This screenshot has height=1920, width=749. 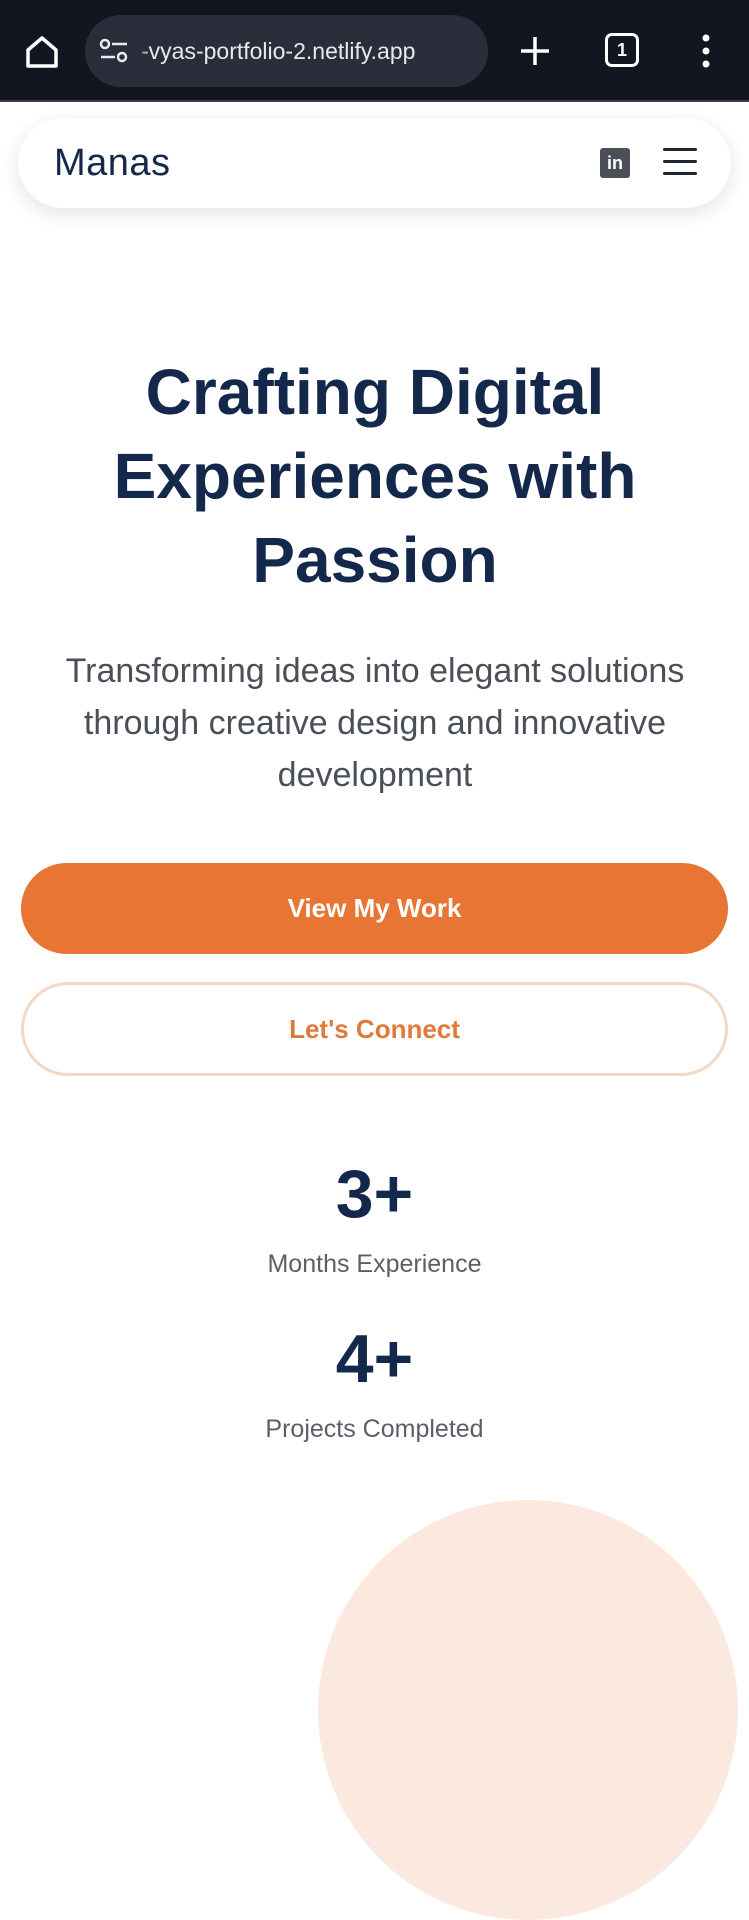 I want to click on home-icon, so click(x=42, y=52).